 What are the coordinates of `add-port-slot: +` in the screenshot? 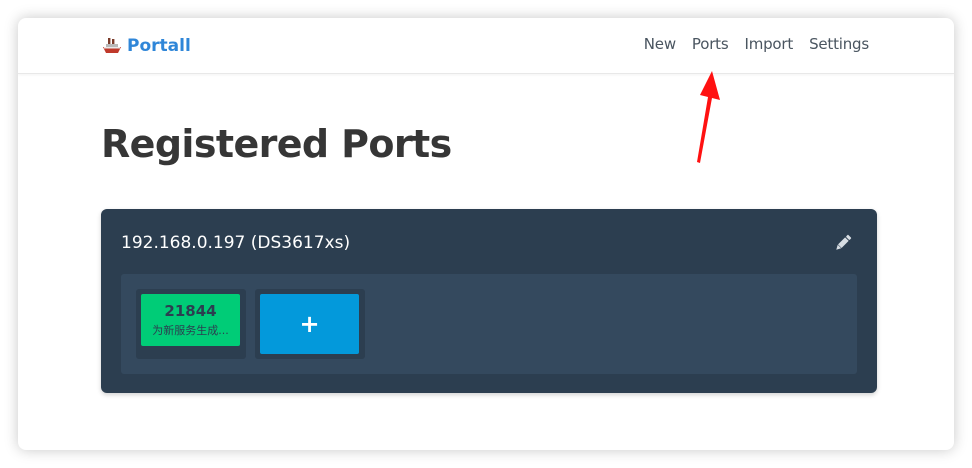 It's located at (310, 324).